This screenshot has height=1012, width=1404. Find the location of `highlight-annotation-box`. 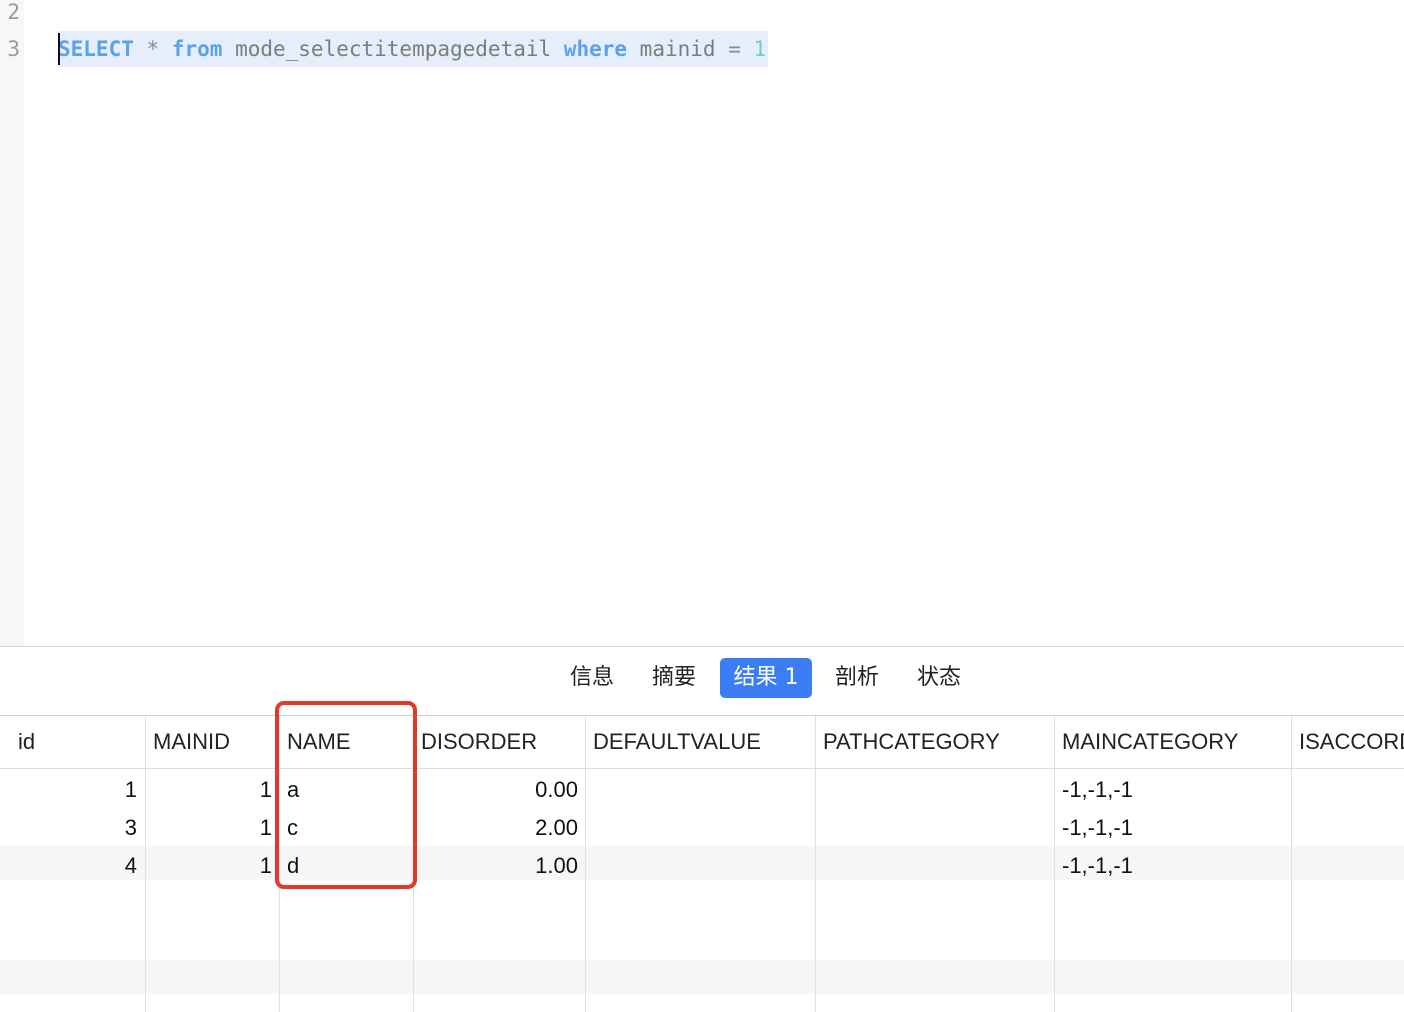

highlight-annotation-box is located at coordinates (346, 795).